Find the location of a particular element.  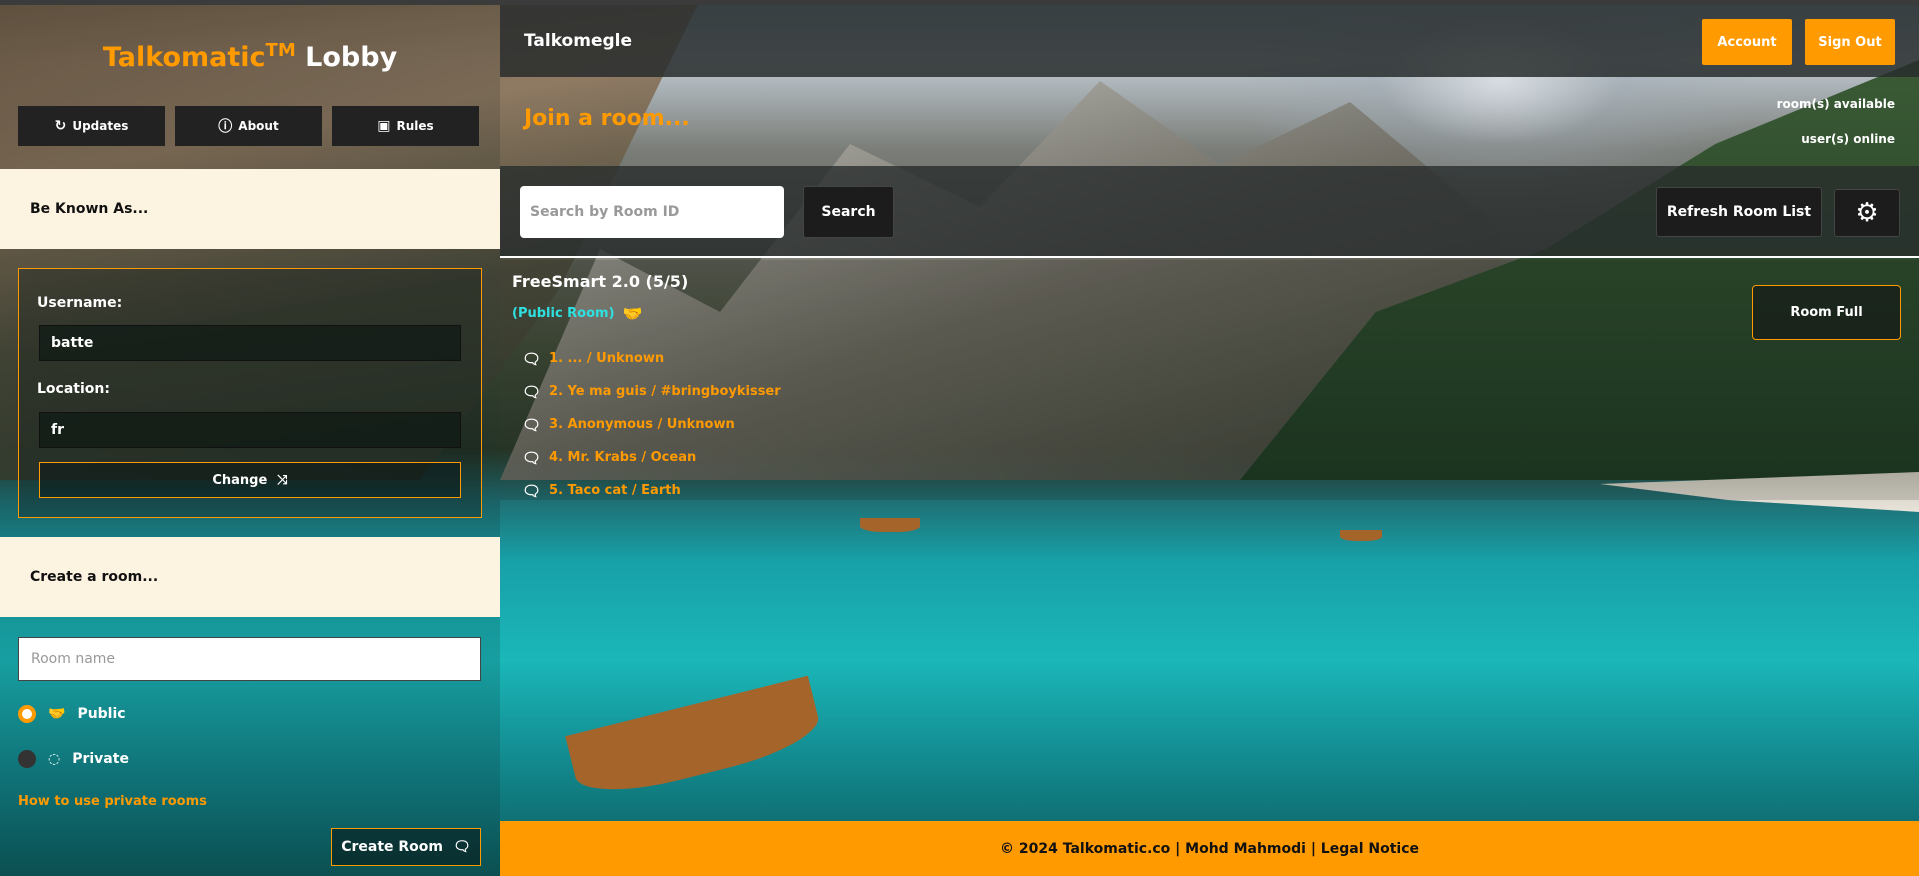

logo-tm: TM is located at coordinates (280, 50).